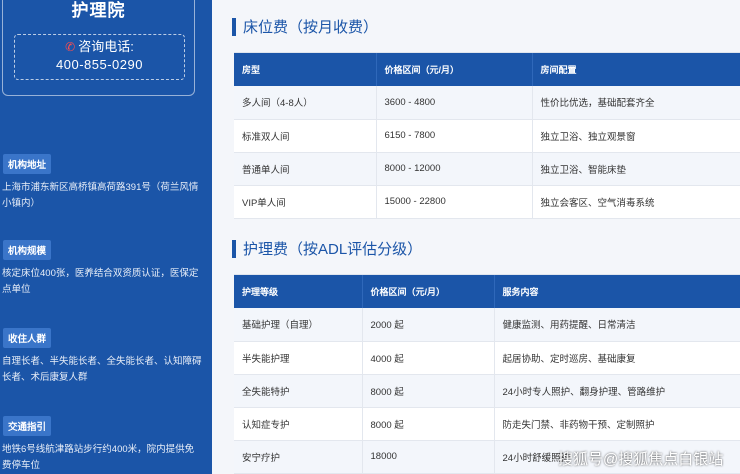 The height and width of the screenshot is (474, 740). I want to click on watermark: 搜狐号@搜狐焦点白银站, so click(641, 459).